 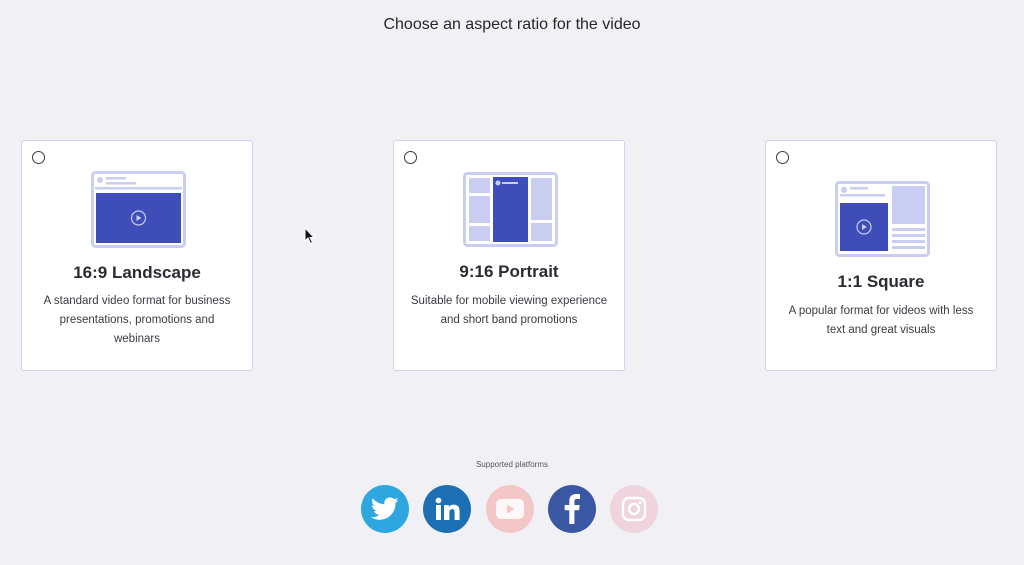 What do you see at coordinates (138, 209) in the screenshot?
I see `landscape-illustration` at bounding box center [138, 209].